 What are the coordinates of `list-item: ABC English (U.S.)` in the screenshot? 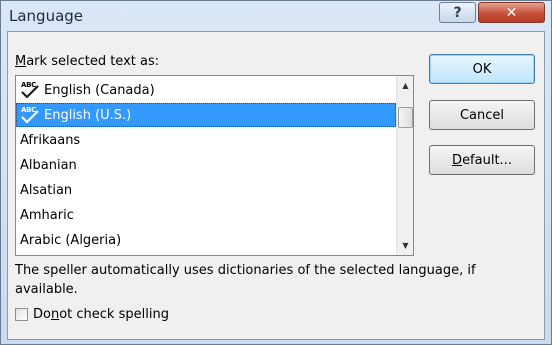 It's located at (206, 115).